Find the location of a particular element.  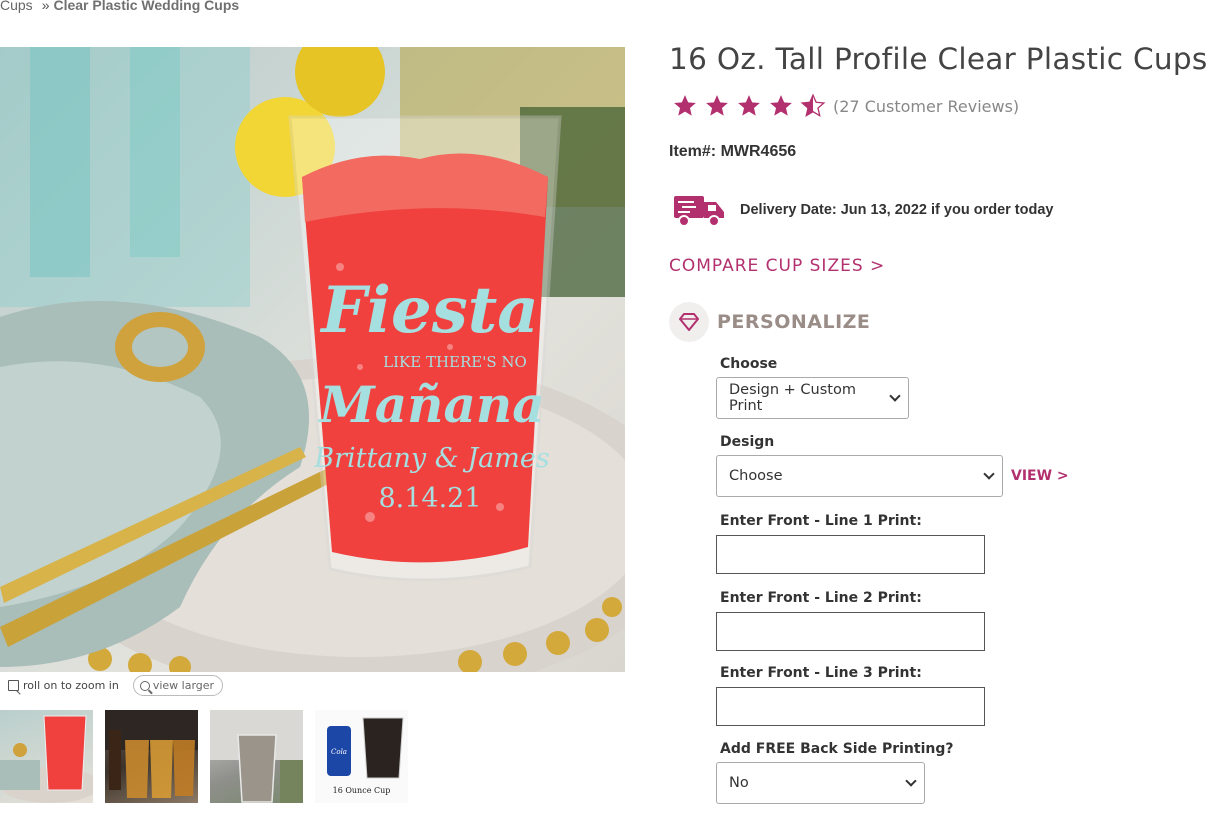

zoom-hint: roll on to zoom in is located at coordinates (63, 685).